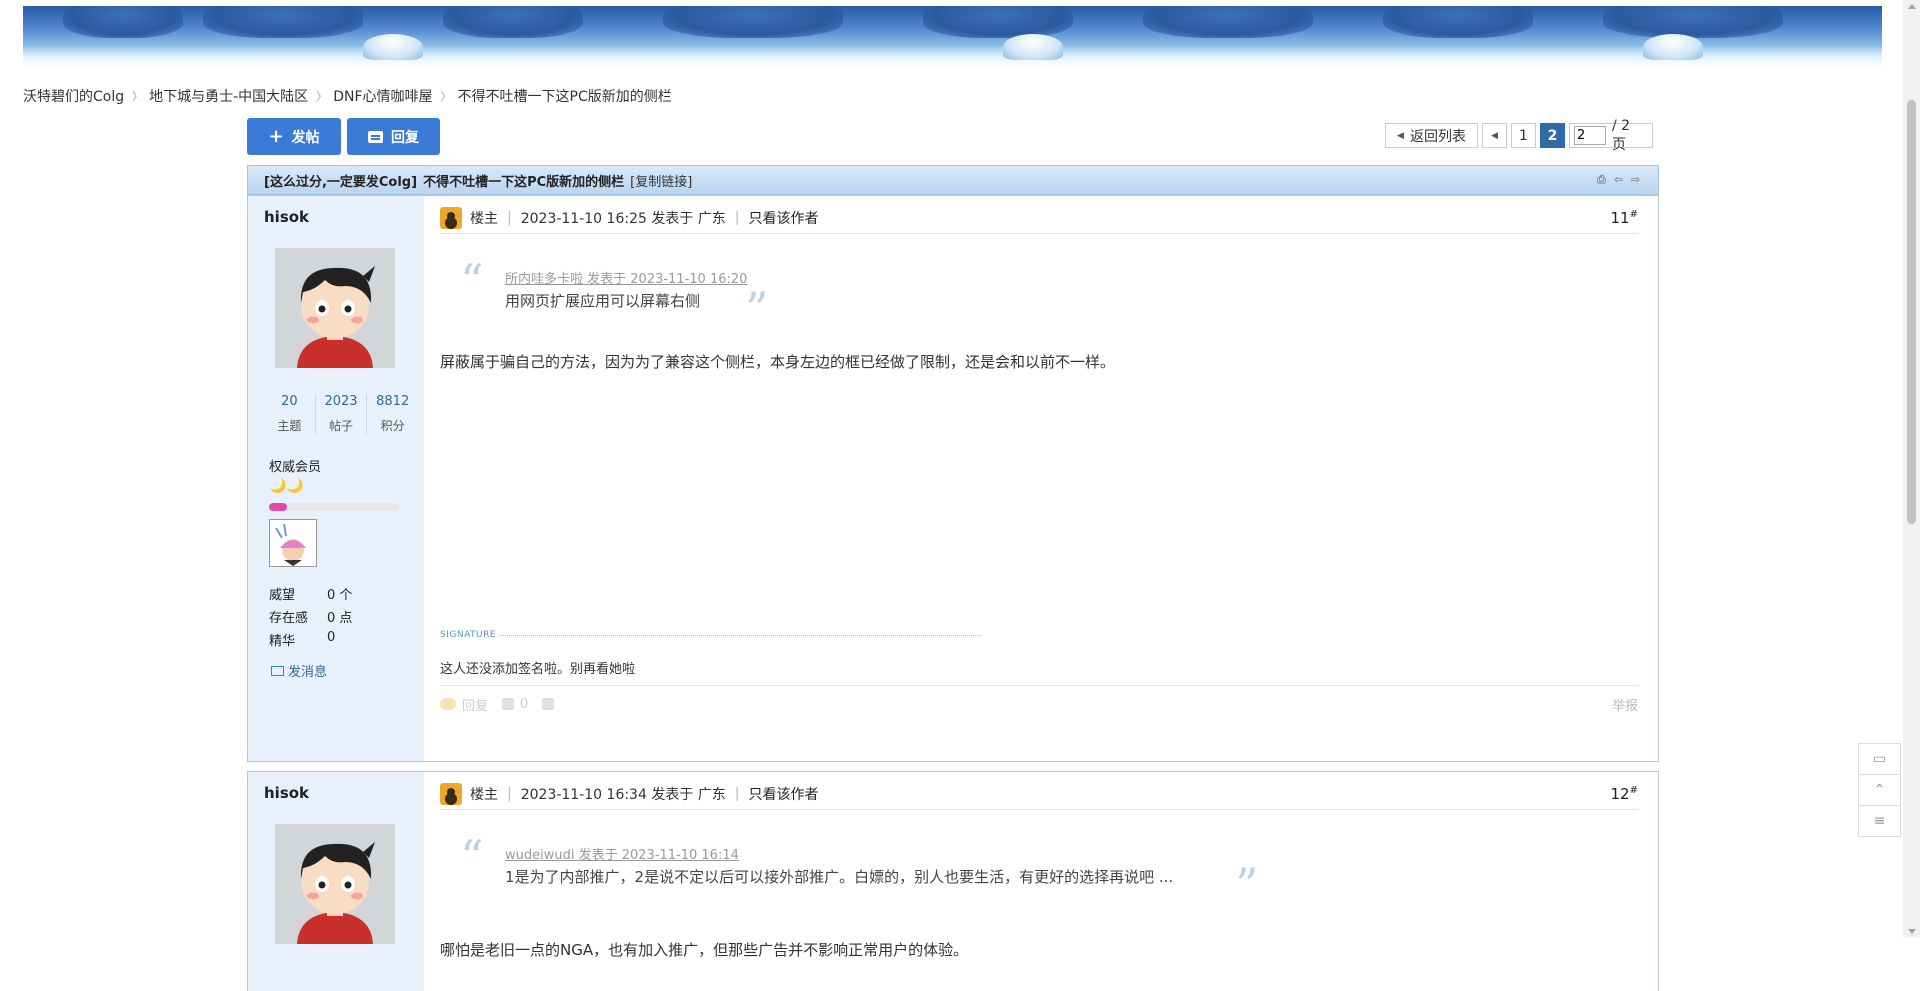 This screenshot has width=1920, height=991. Describe the element at coordinates (392, 426) in the screenshot. I see `stat-points-label: 积分` at that location.